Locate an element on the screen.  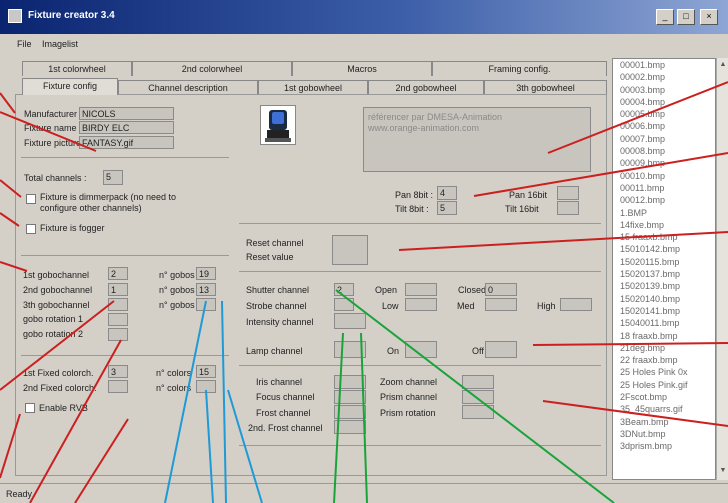
menu-file: File is located at coordinates (24, 44).